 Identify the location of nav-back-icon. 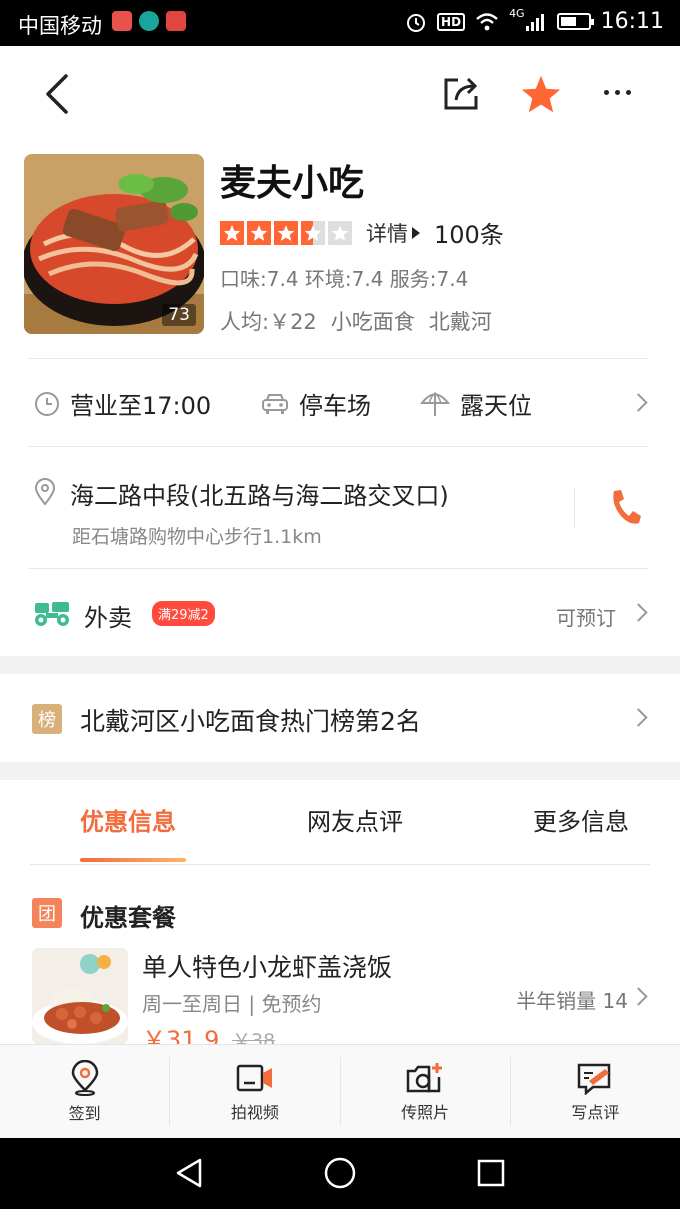
(189, 1173).